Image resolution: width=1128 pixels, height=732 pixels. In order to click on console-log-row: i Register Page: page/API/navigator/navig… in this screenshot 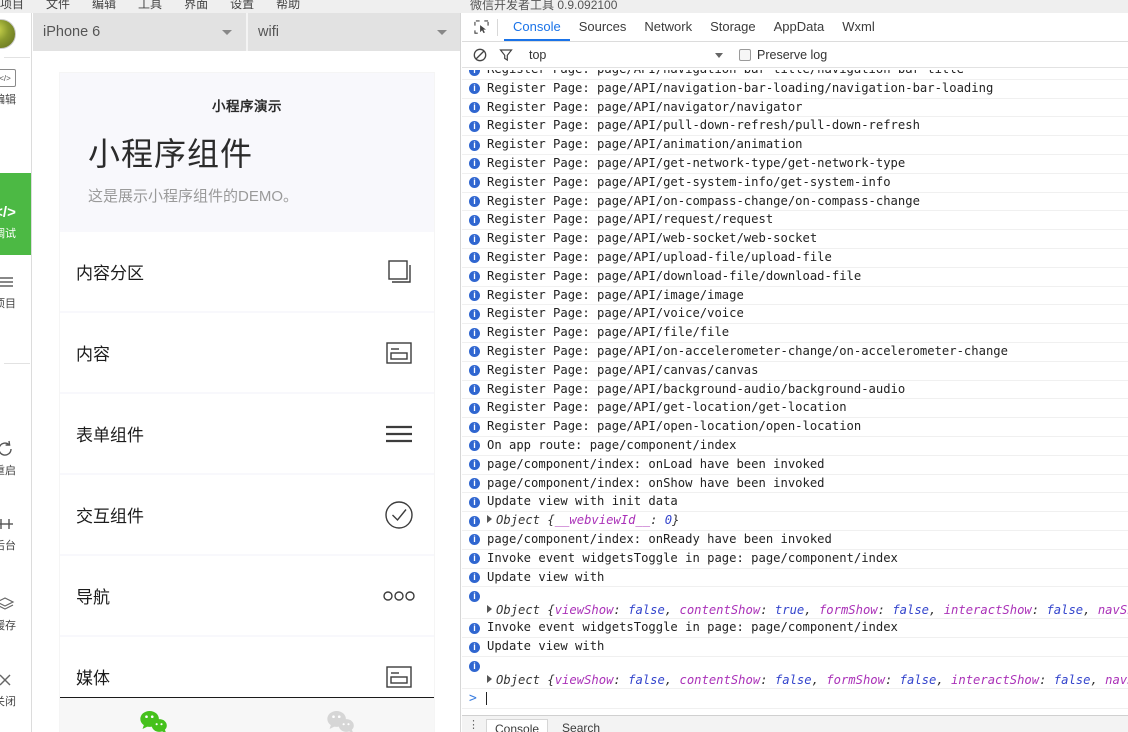, I will do `click(795, 108)`.